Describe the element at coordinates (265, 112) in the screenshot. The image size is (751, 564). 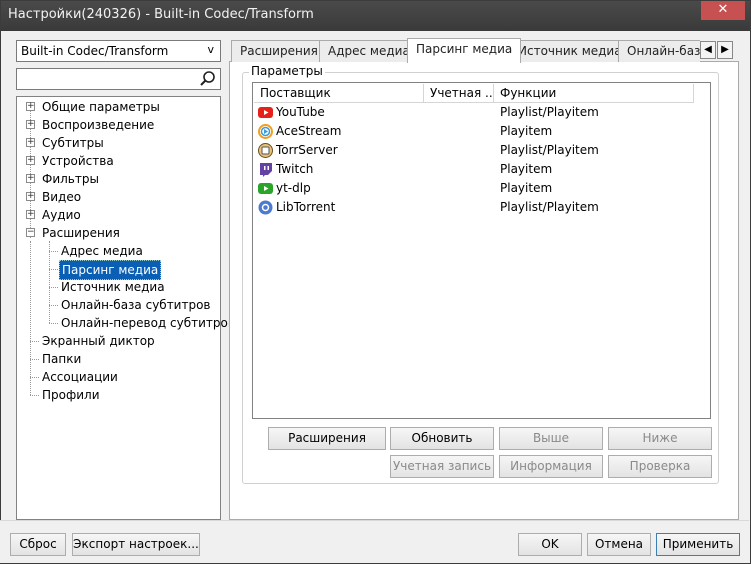
I see `youtube-icon` at that location.